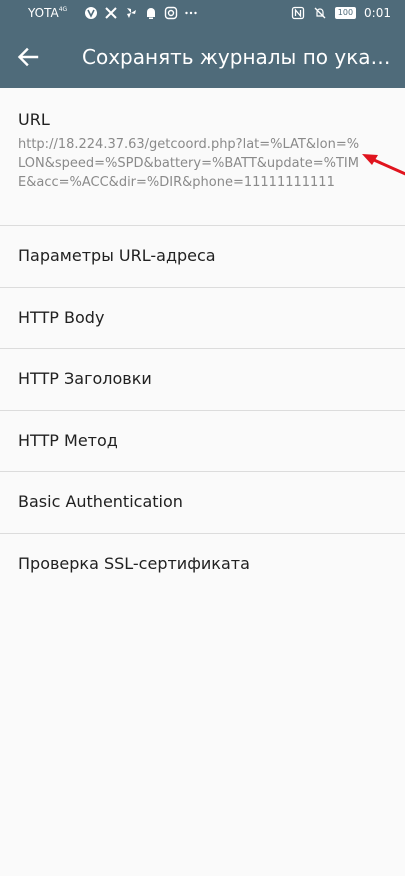 Image resolution: width=405 pixels, height=876 pixels. Describe the element at coordinates (383, 165) in the screenshot. I see `annotation-arrow-icon` at that location.